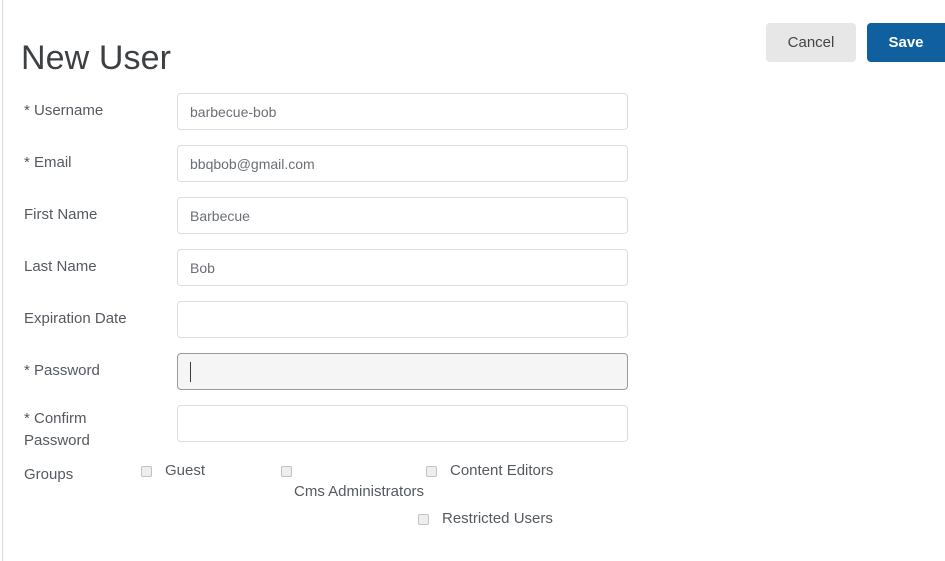  Describe the element at coordinates (211, 469) in the screenshot. I see `group-item-guest: Guest` at that location.